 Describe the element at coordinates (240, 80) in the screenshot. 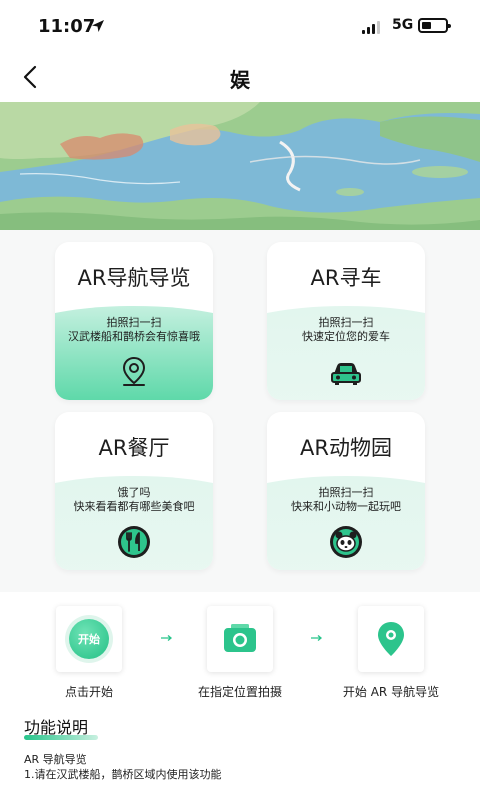

I see `page-title: 娱` at that location.